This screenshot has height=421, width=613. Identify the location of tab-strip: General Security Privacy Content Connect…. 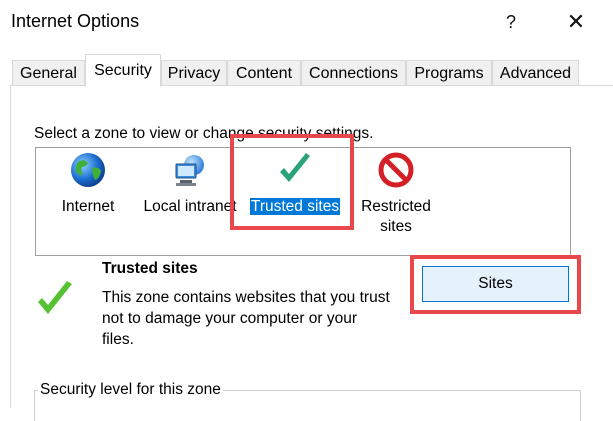
(306, 69).